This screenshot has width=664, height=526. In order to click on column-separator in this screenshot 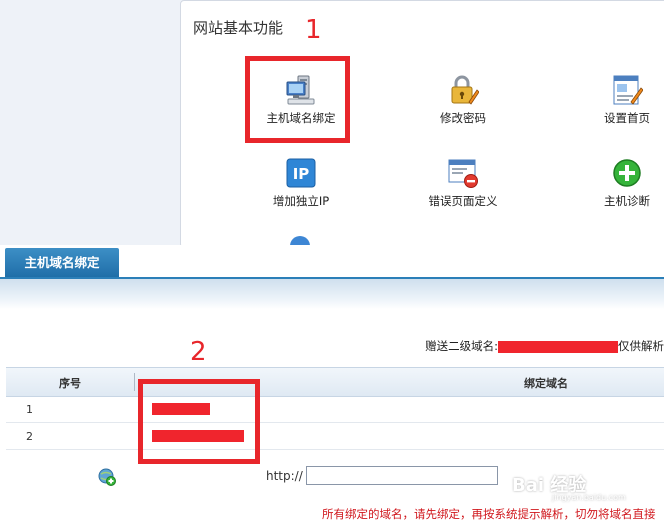, I will do `click(134, 382)`.